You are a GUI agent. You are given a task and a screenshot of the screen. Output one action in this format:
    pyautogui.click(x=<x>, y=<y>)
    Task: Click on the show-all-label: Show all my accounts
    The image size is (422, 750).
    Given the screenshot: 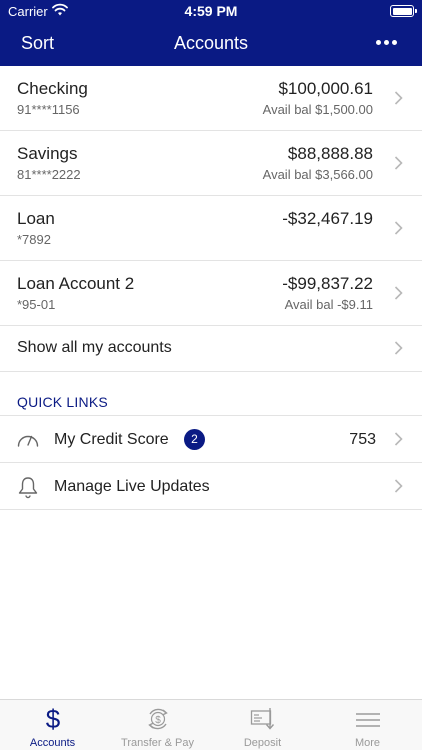 What is the action you would take?
    pyautogui.click(x=94, y=347)
    